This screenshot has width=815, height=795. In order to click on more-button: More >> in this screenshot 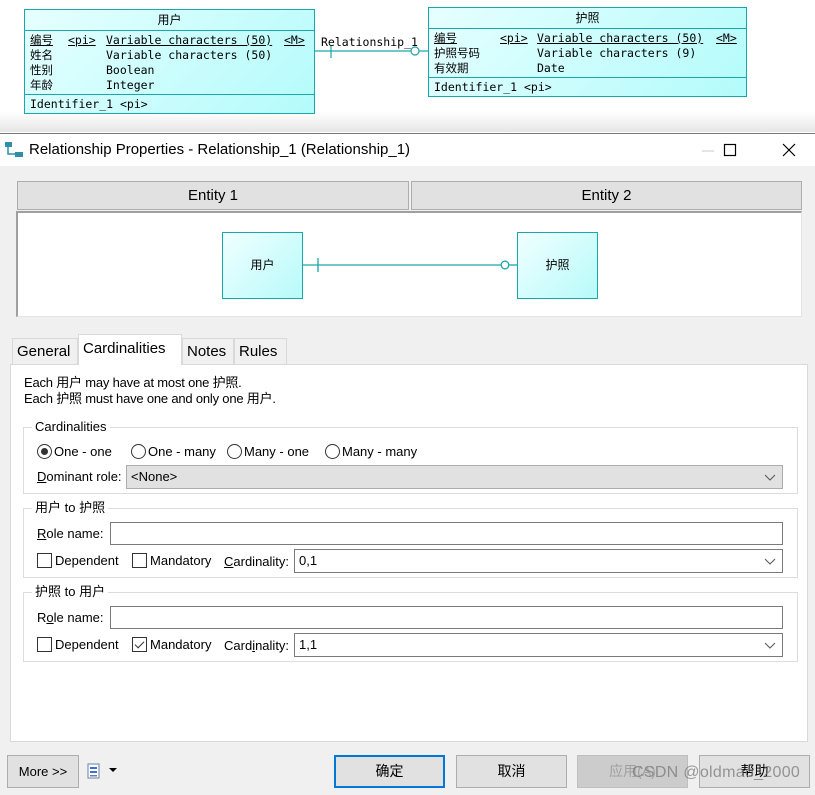, I will do `click(43, 771)`.